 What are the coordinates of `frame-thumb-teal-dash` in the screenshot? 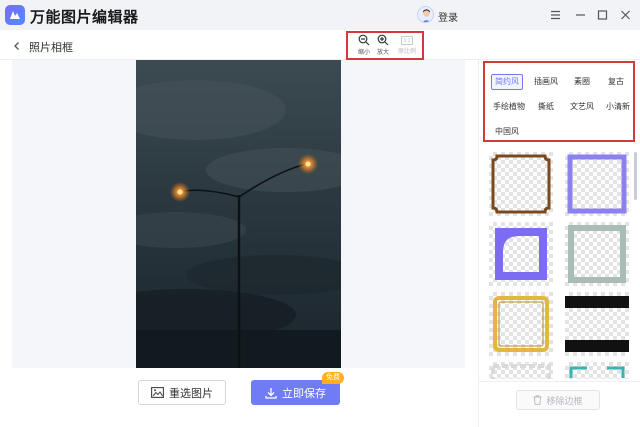 It's located at (597, 370).